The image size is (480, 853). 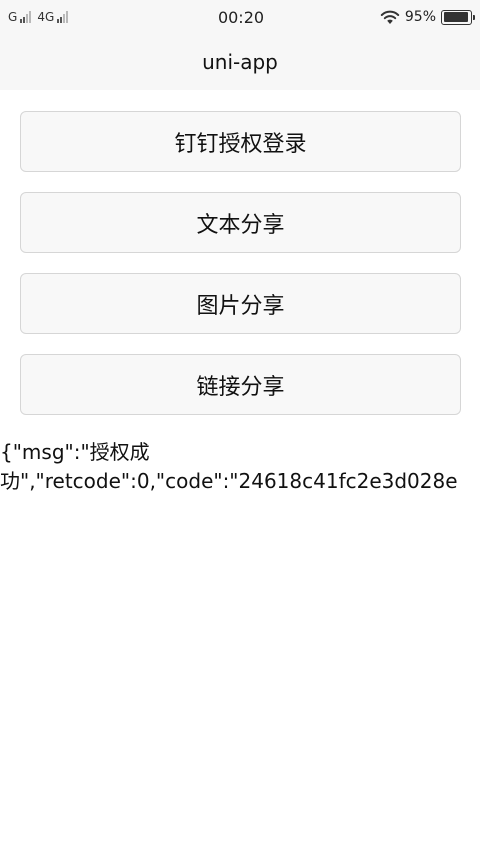 I want to click on battery-icon, so click(x=458, y=17).